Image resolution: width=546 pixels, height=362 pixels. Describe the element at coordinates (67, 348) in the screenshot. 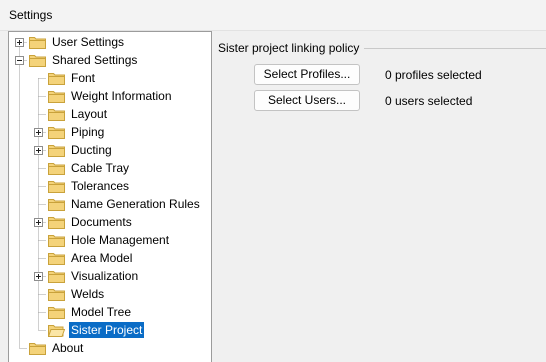

I see `tree-item-label: About` at that location.